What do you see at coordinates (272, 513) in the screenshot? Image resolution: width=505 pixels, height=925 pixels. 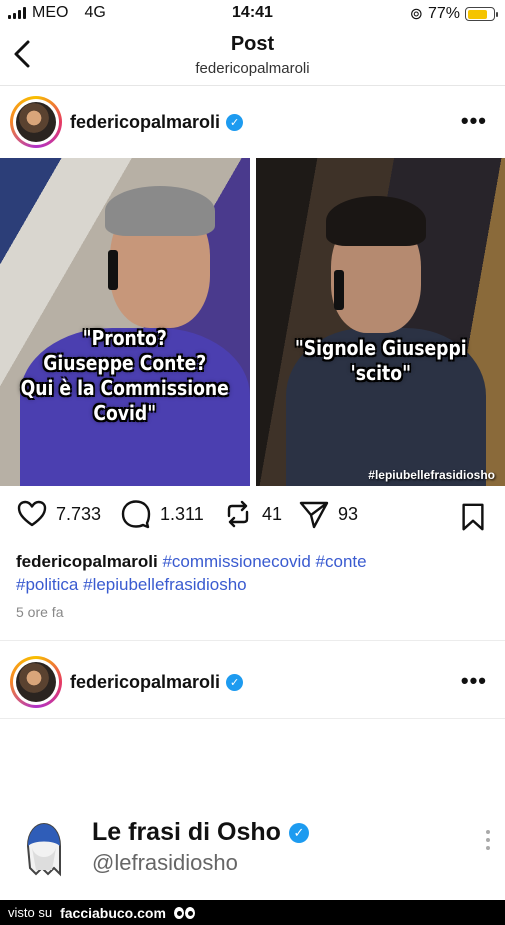 I see `repost-count: 41` at bounding box center [272, 513].